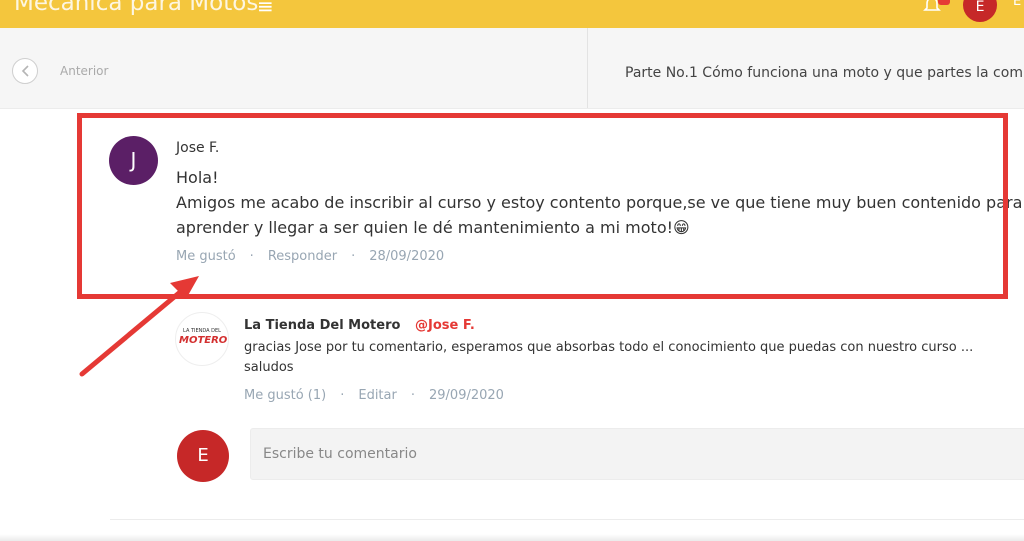  I want to click on current-user-avatar: E, so click(203, 456).